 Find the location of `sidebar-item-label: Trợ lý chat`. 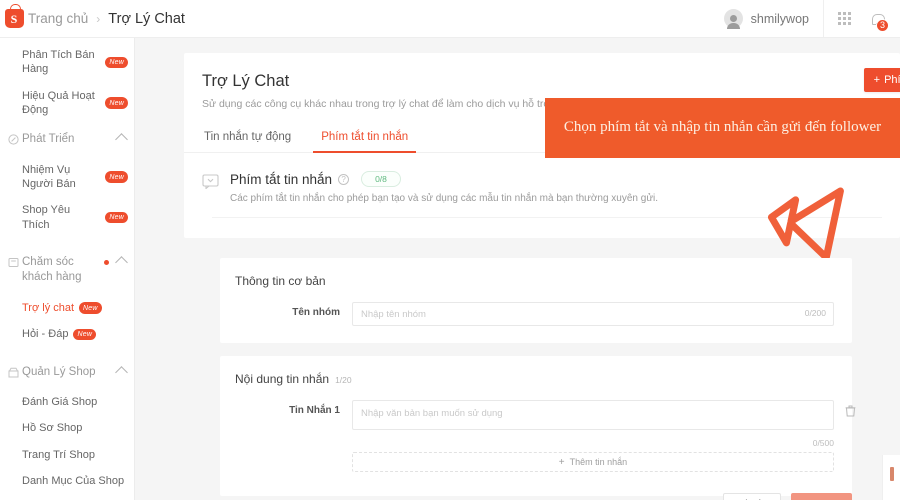

sidebar-item-label: Trợ lý chat is located at coordinates (48, 307).